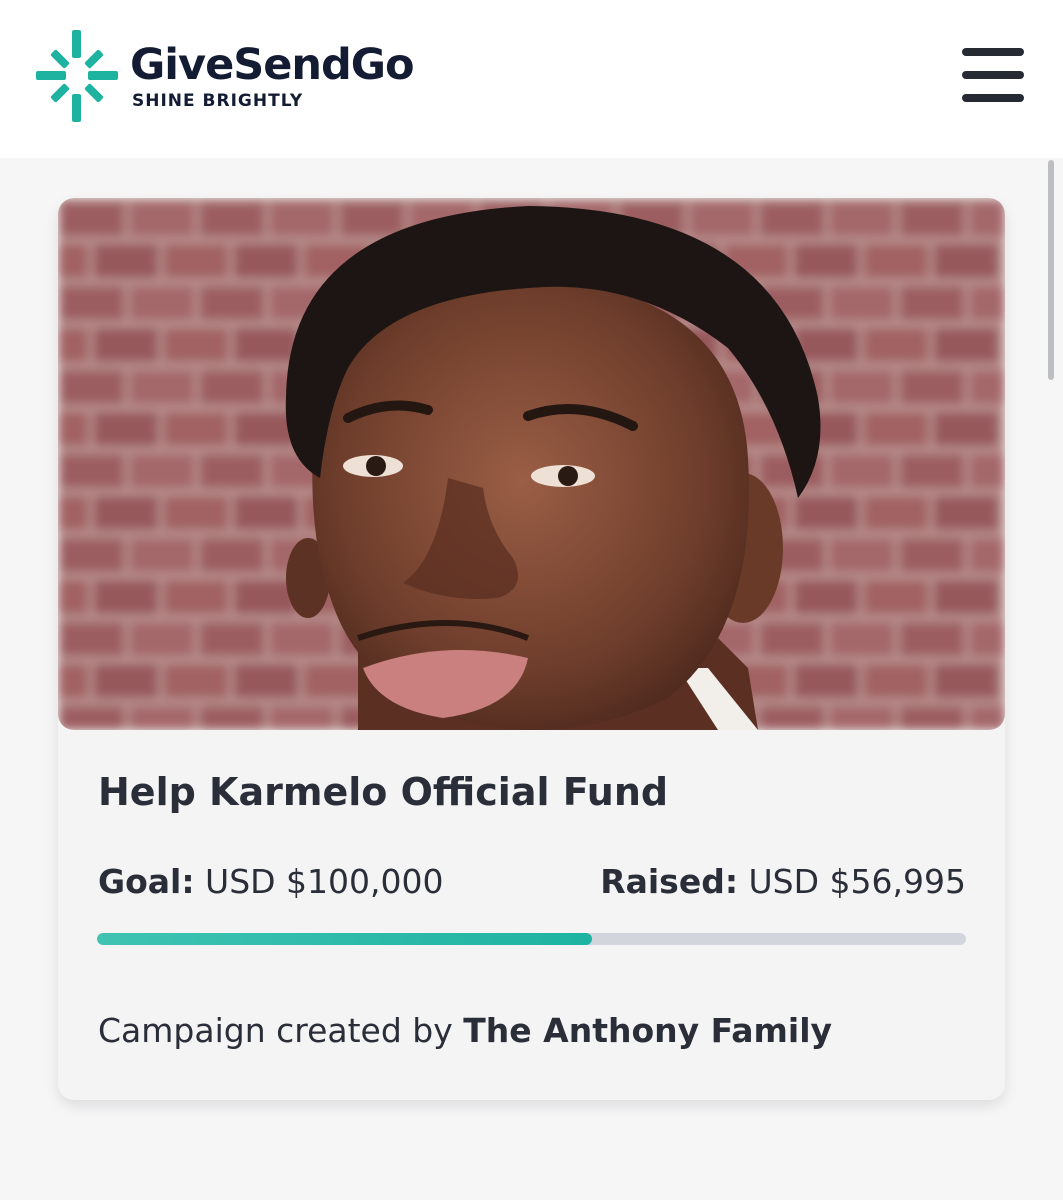 Image resolution: width=1063 pixels, height=1200 pixels. I want to click on brand-tagline: SHINE BRIGHTLY, so click(218, 101).